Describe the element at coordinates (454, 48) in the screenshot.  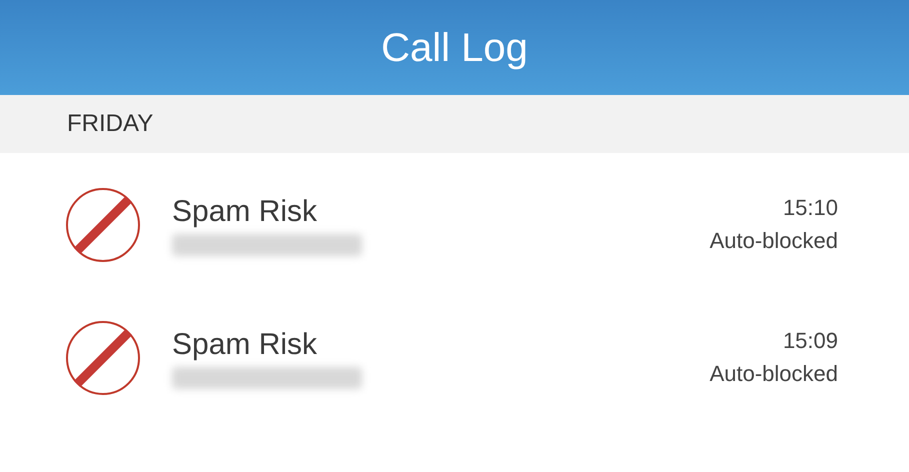
I see `header-title: Call Log` at that location.